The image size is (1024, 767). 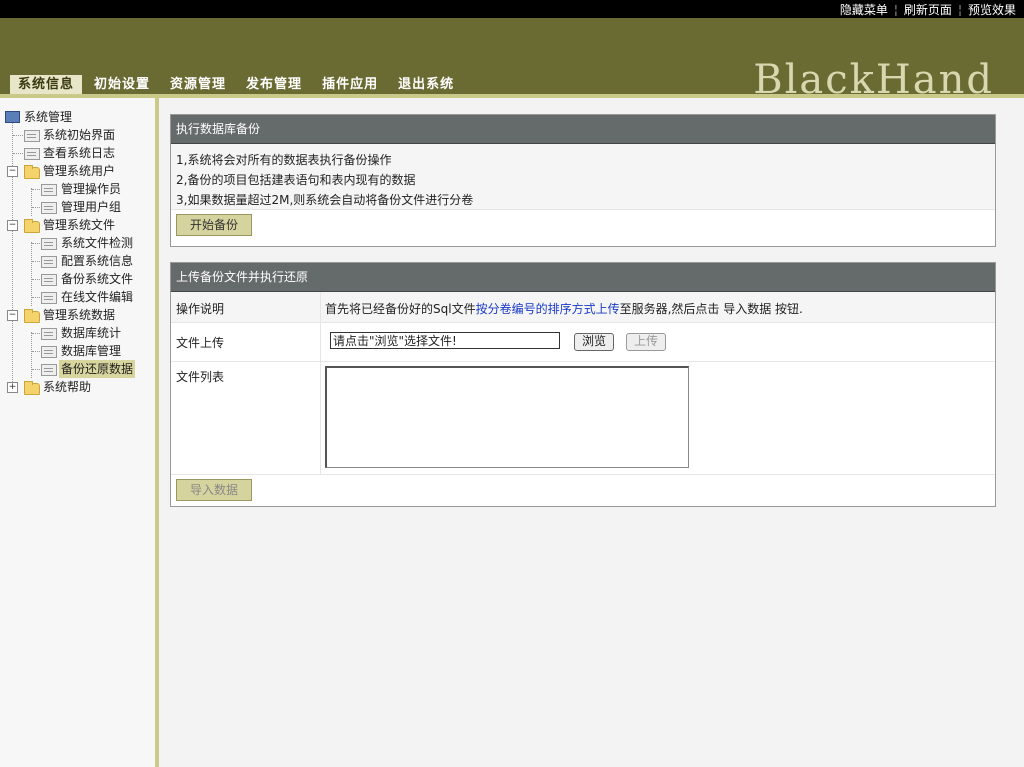 What do you see at coordinates (48, 117) in the screenshot?
I see `tree-label: 系统管理` at bounding box center [48, 117].